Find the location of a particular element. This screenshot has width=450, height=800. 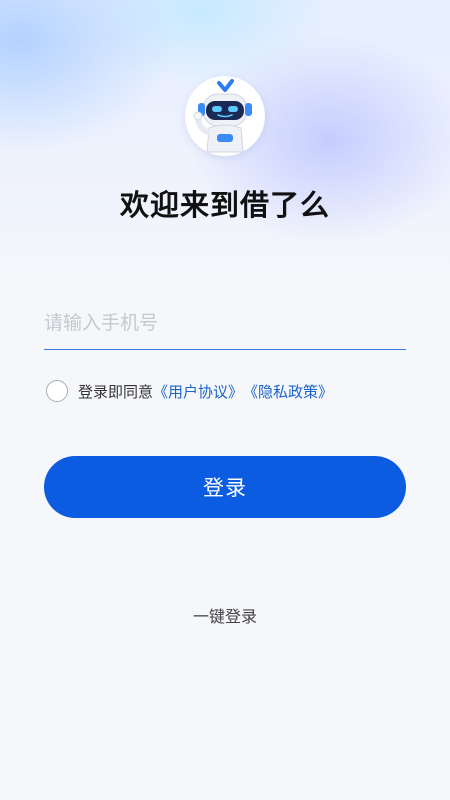

app-avatar is located at coordinates (225, 116).